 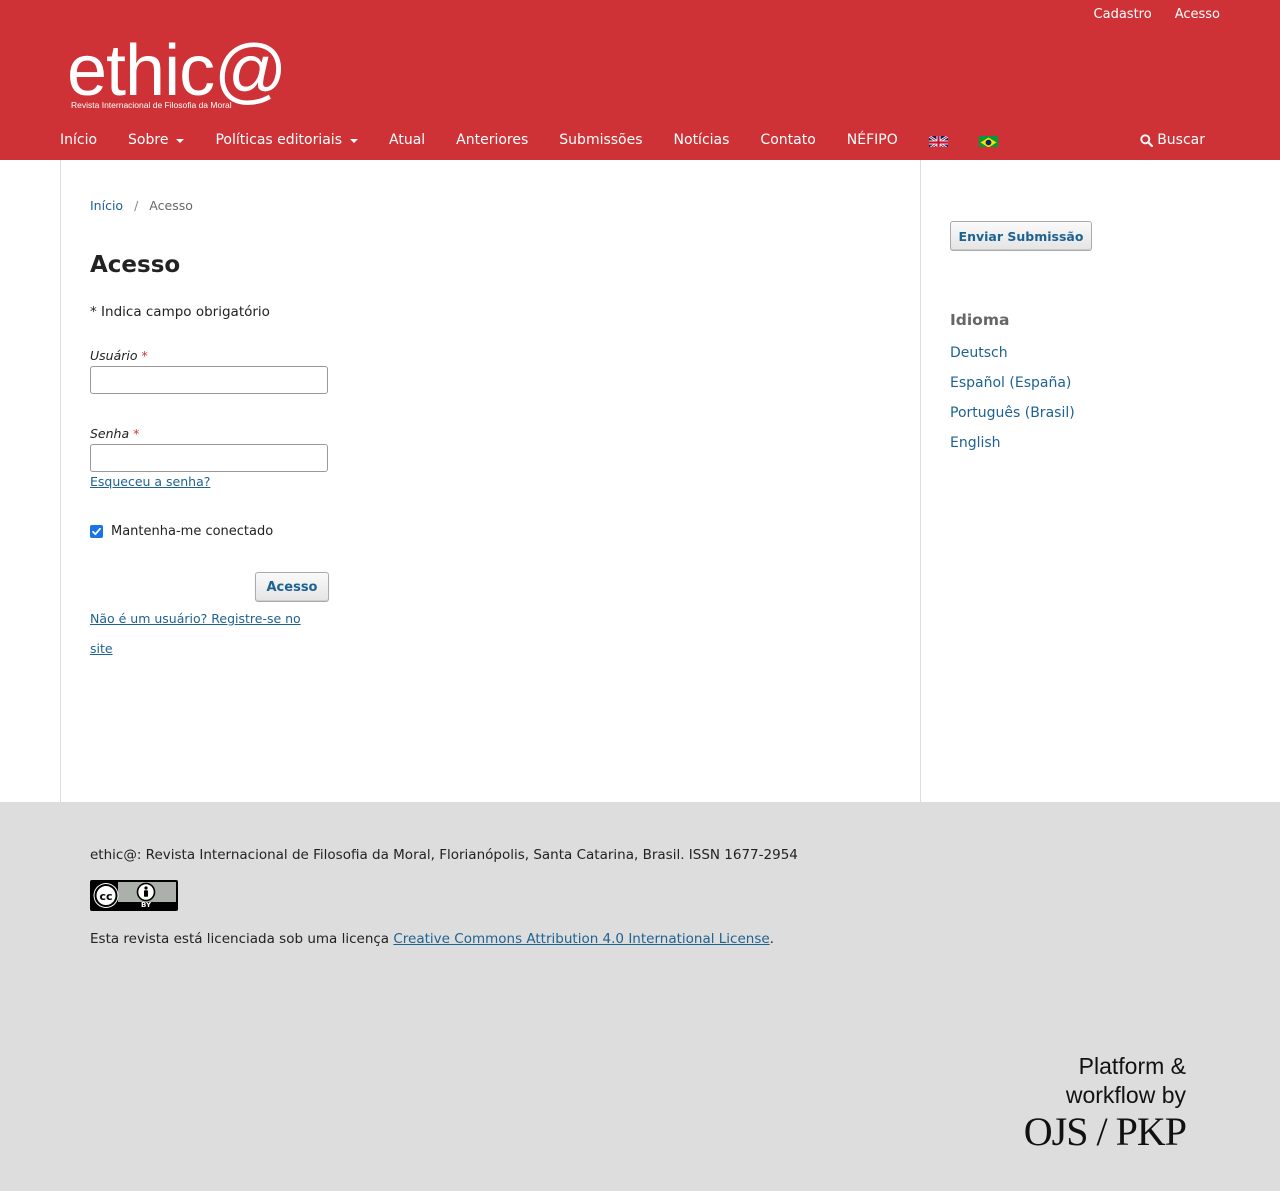 I want to click on nav-contact: Contato, so click(x=787, y=140).